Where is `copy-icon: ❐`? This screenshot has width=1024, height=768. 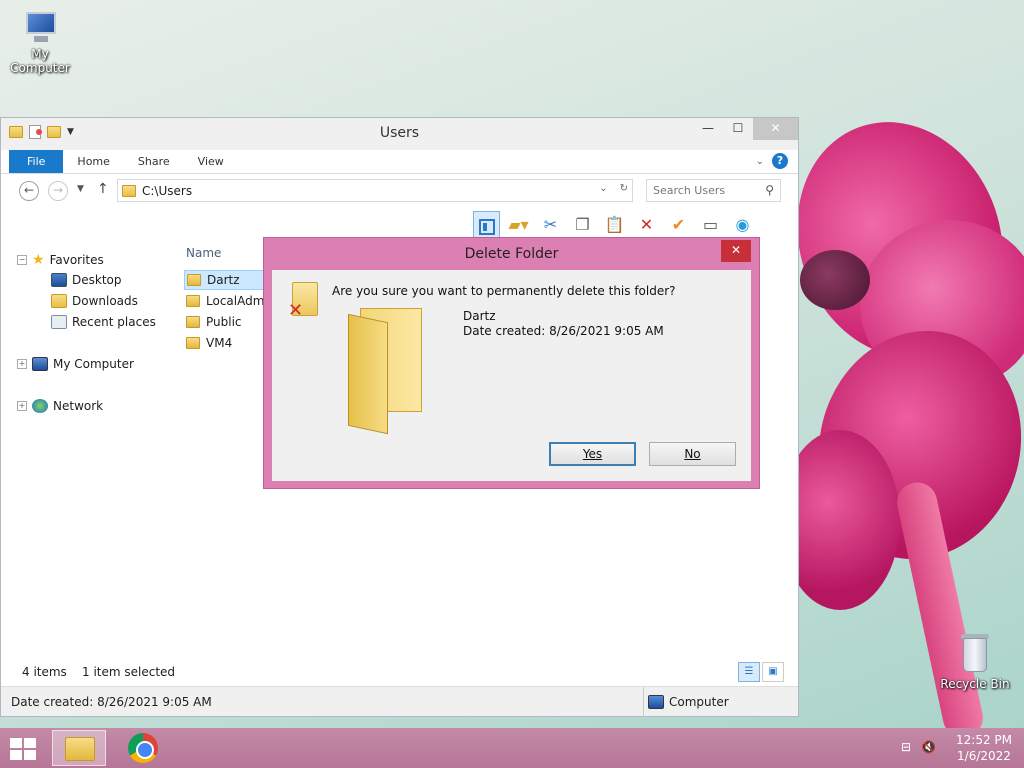 copy-icon: ❐ is located at coordinates (582, 224).